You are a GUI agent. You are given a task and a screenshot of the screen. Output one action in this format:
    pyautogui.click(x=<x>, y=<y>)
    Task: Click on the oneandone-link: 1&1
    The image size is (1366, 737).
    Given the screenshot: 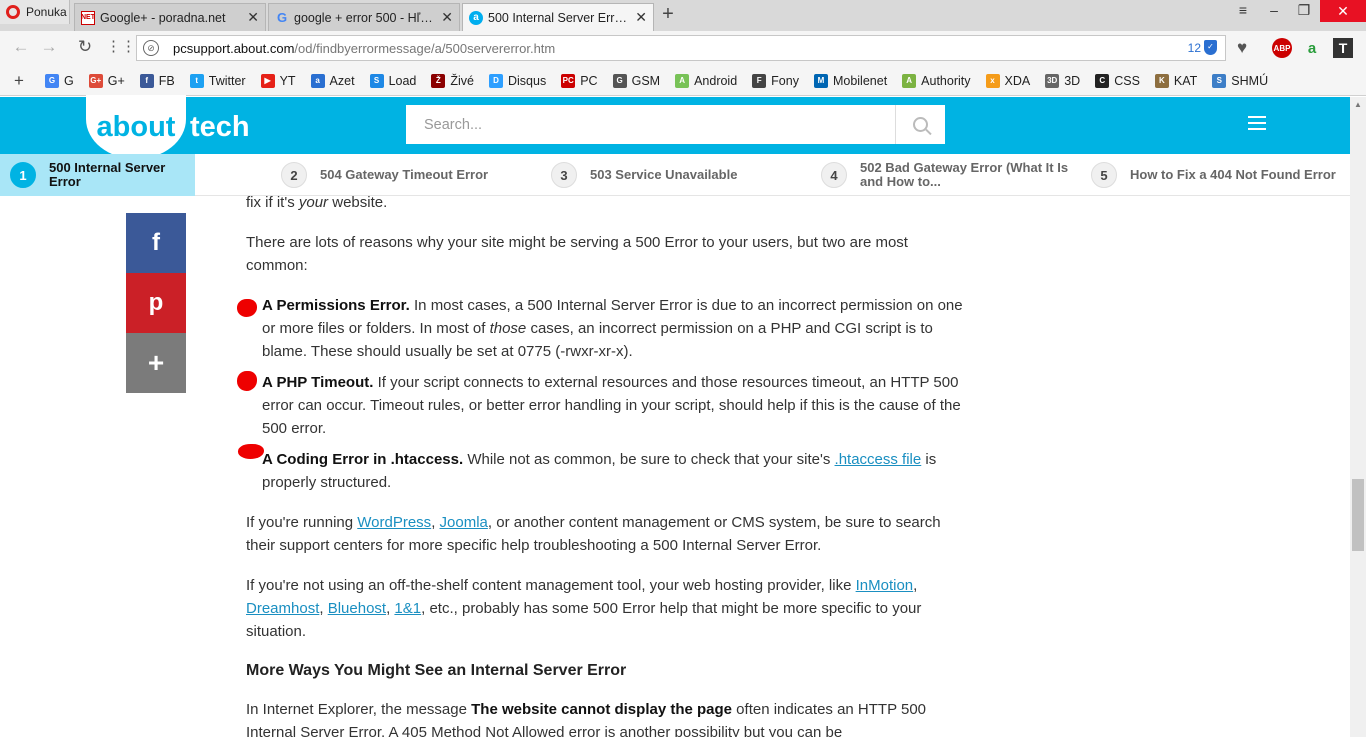 What is the action you would take?
    pyautogui.click(x=407, y=608)
    